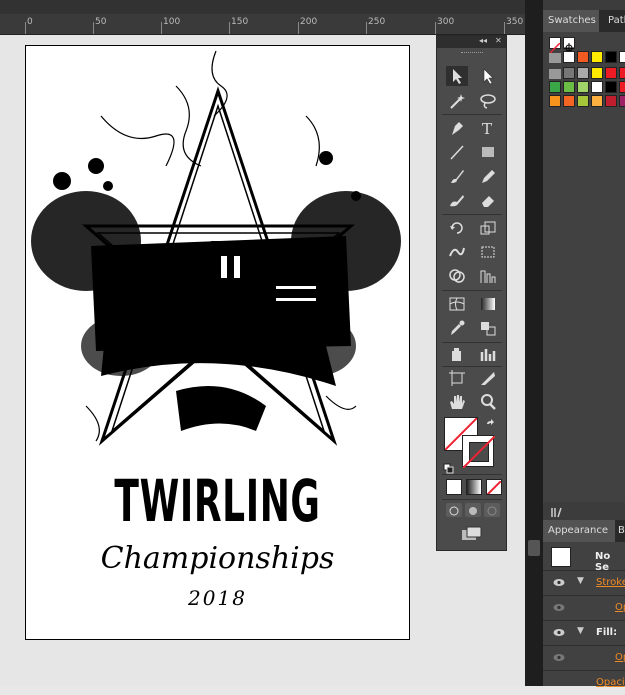  I want to click on screen-mode-icon, so click(472, 534).